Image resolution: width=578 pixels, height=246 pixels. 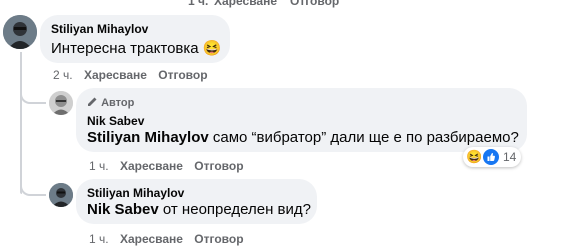 What do you see at coordinates (363, 137) in the screenshot?
I see `comment-text-body: само “вибратор” дали ще е по разбираемо?` at bounding box center [363, 137].